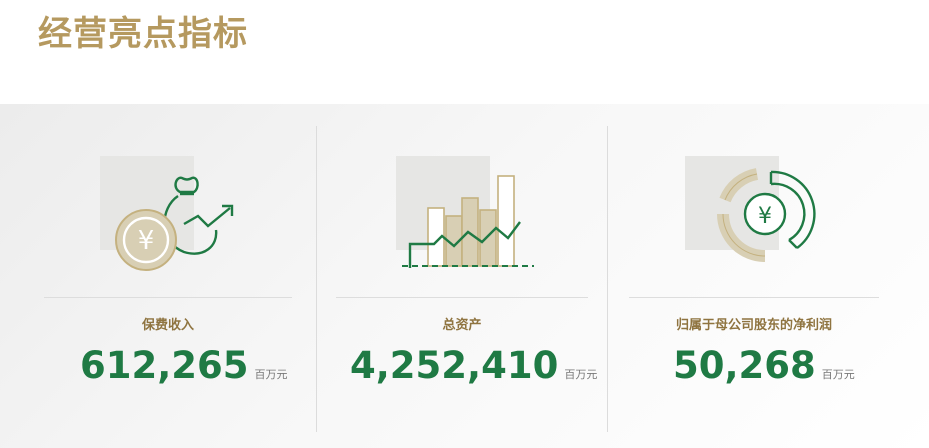  I want to click on metric-value-row: 4,252,410 百万元, so click(473, 365).